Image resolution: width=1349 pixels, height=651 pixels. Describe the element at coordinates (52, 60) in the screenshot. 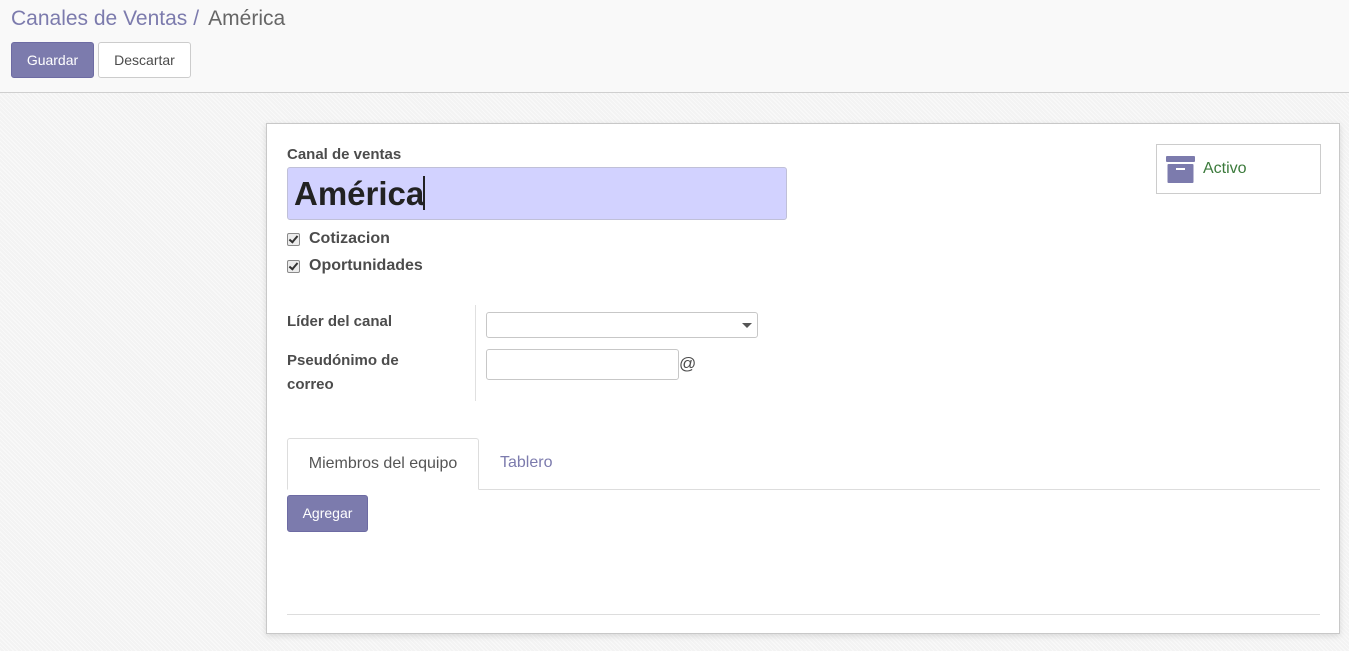

I see `save-button: Guardar` at that location.